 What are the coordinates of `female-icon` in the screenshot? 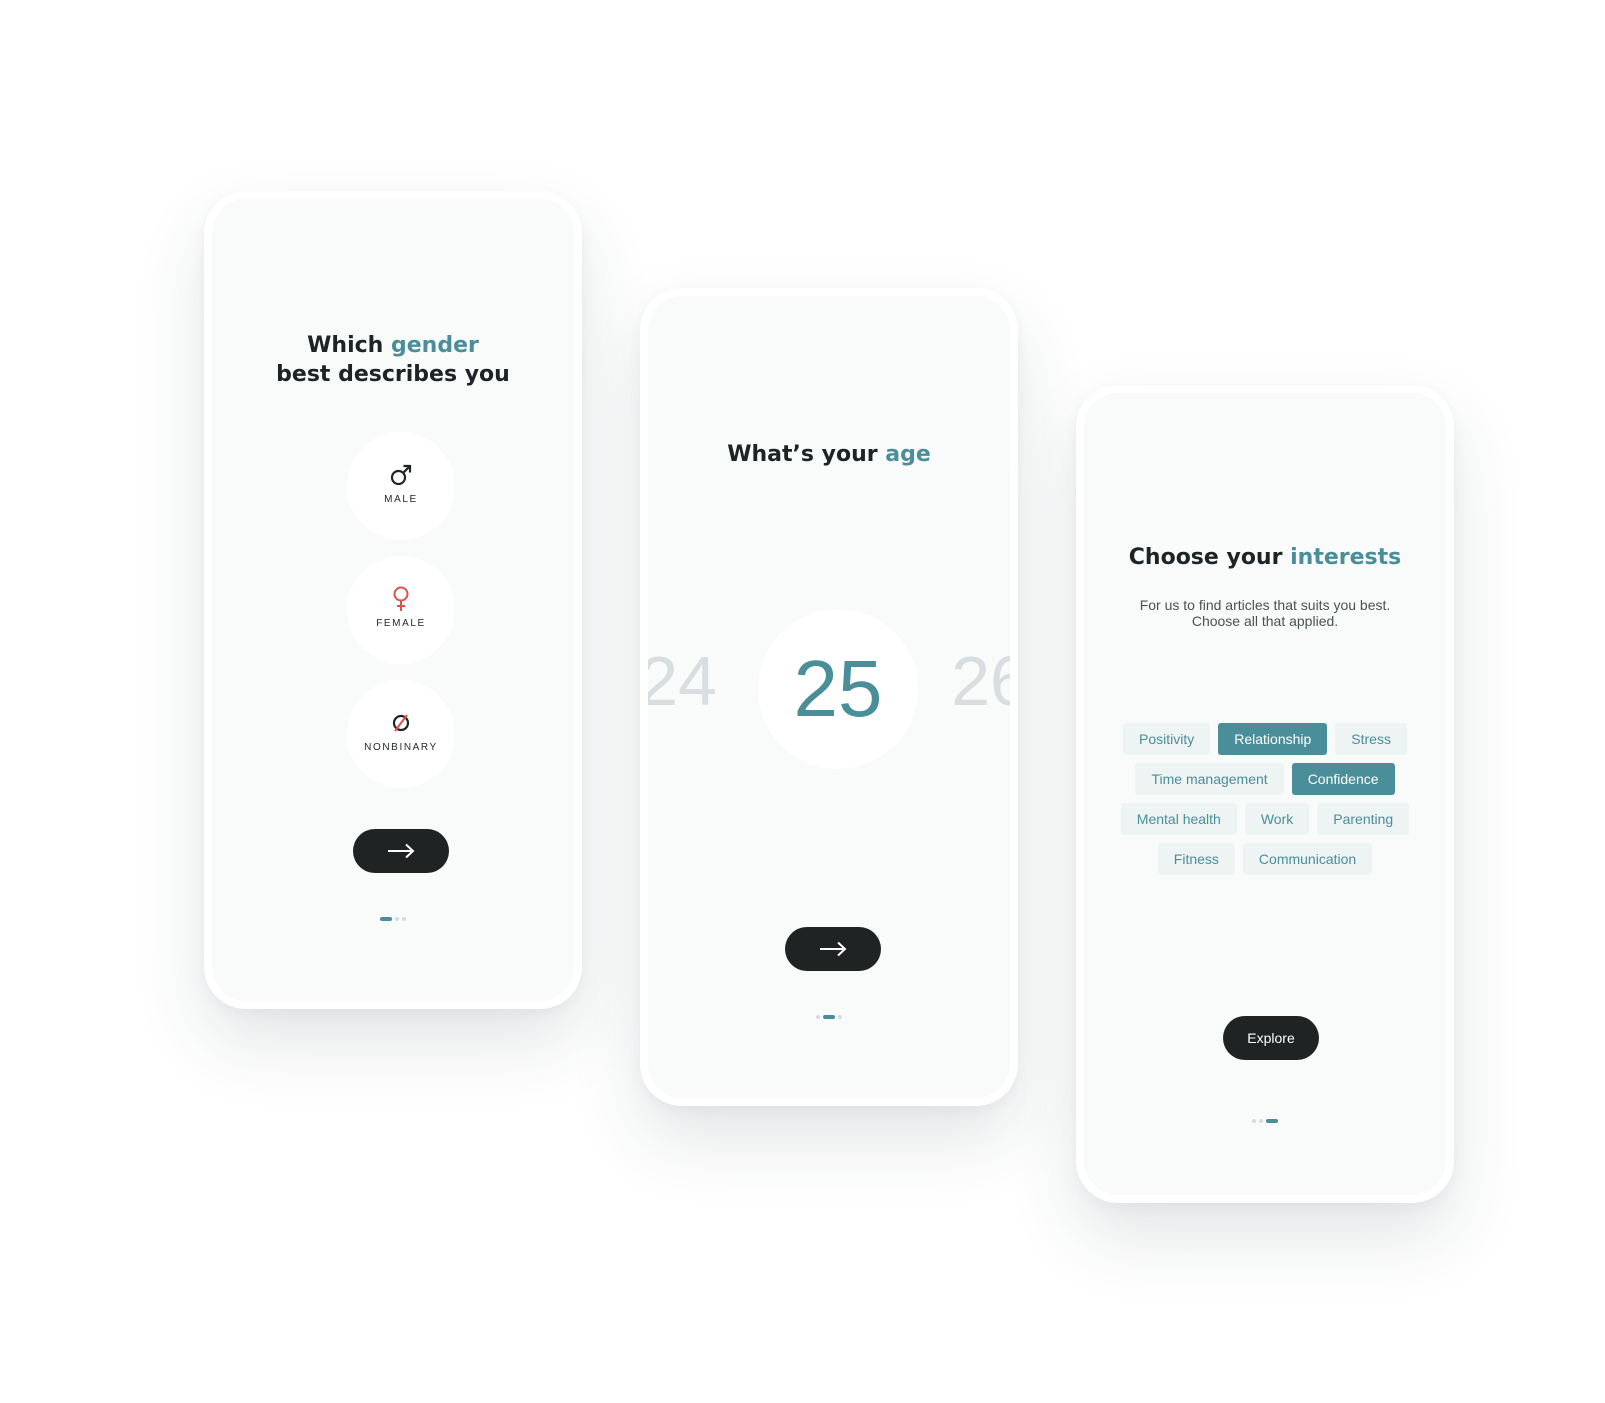 It's located at (401, 599).